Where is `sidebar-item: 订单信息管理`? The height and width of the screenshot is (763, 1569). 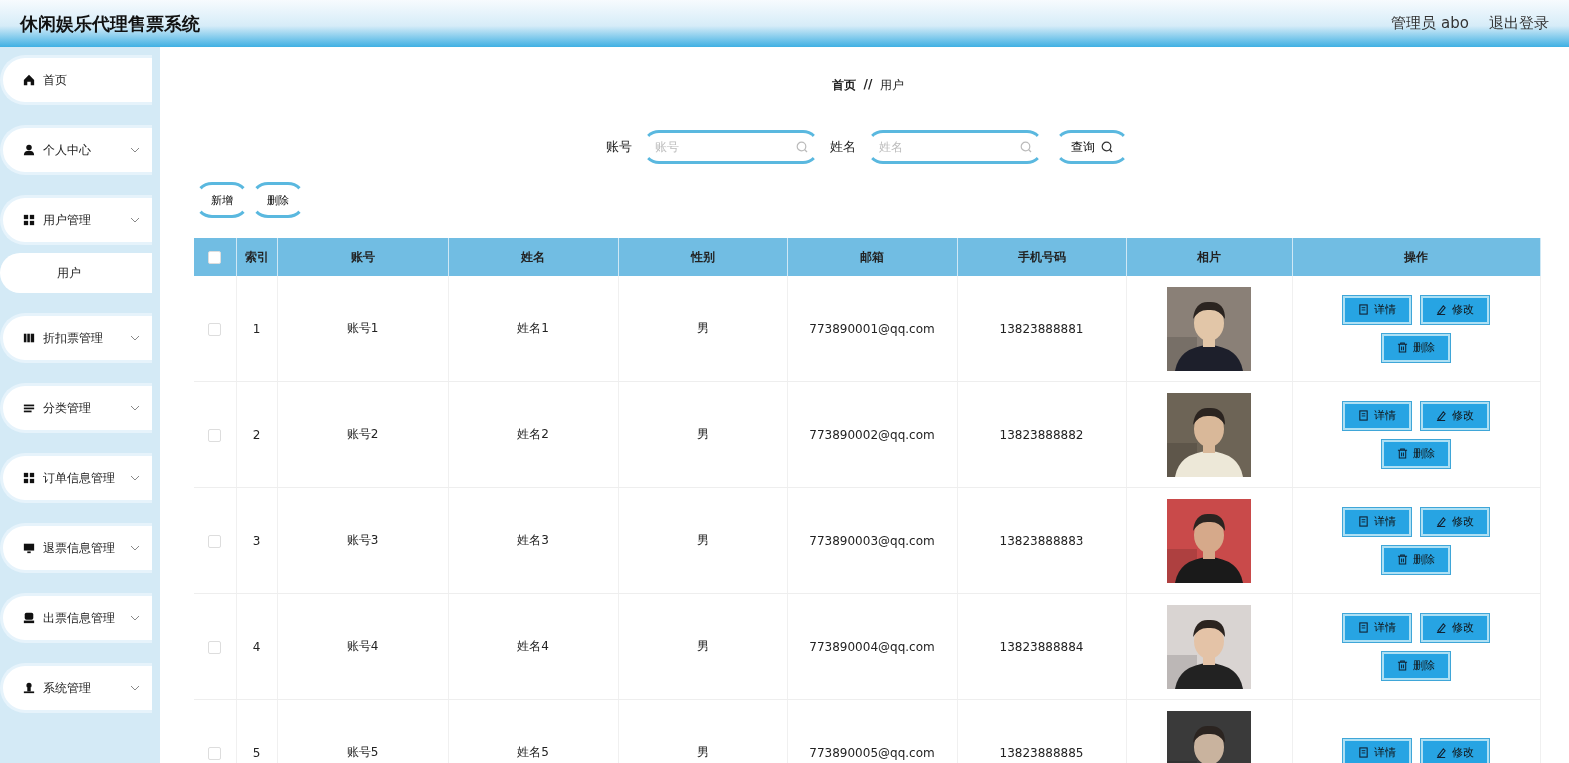
sidebar-item: 订单信息管理 is located at coordinates (76, 478).